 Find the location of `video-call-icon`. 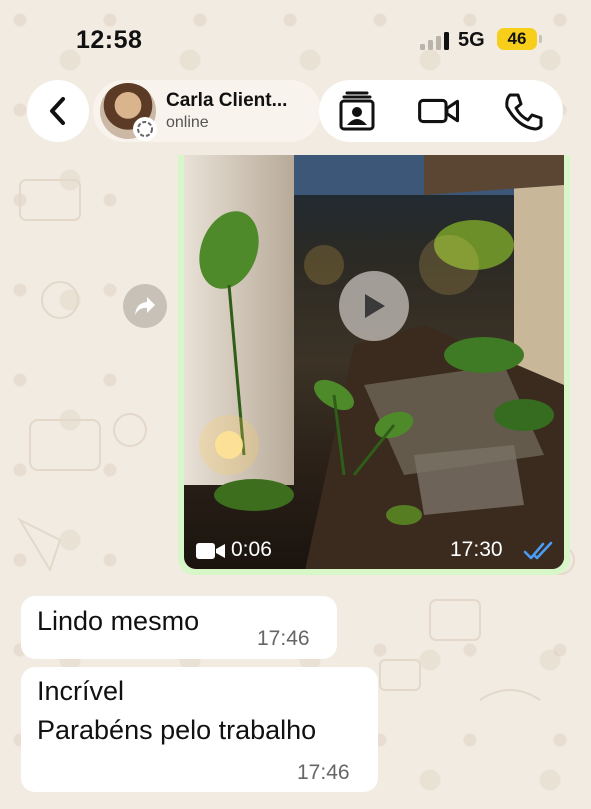

video-call-icon is located at coordinates (439, 111).